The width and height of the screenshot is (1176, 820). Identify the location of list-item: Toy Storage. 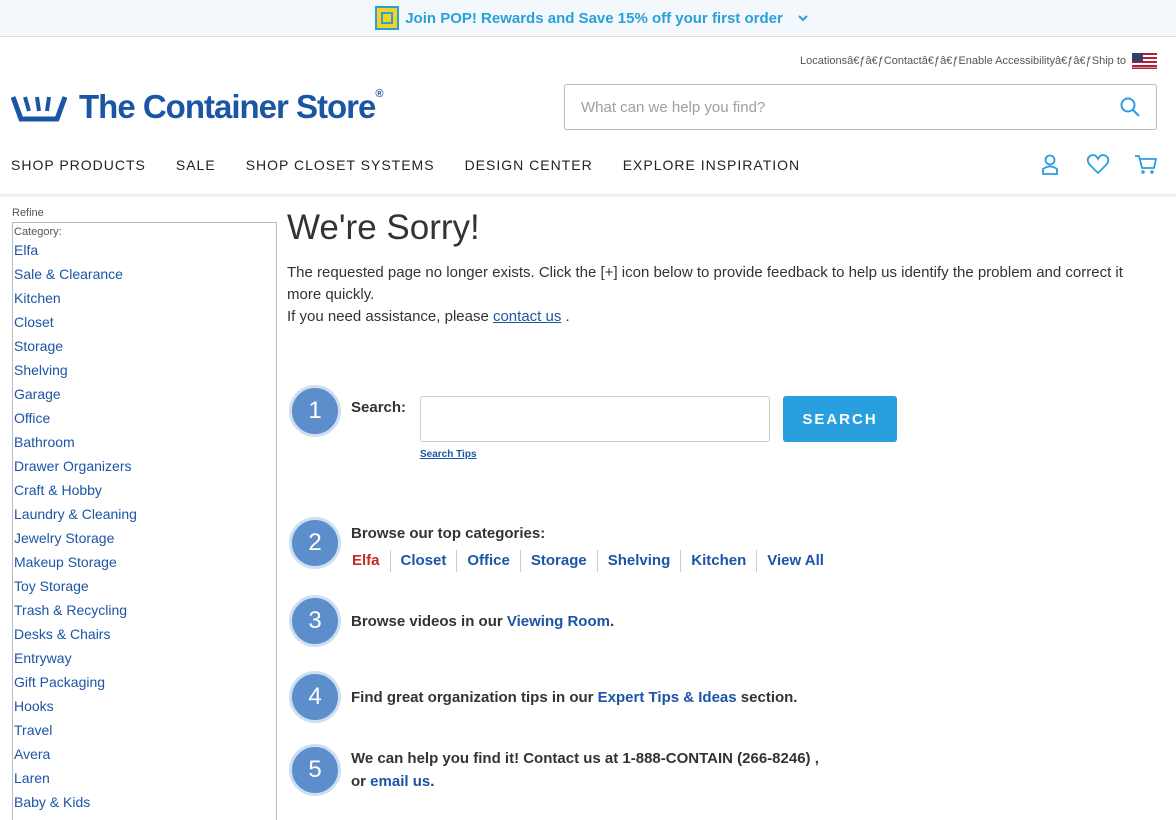
(144, 586).